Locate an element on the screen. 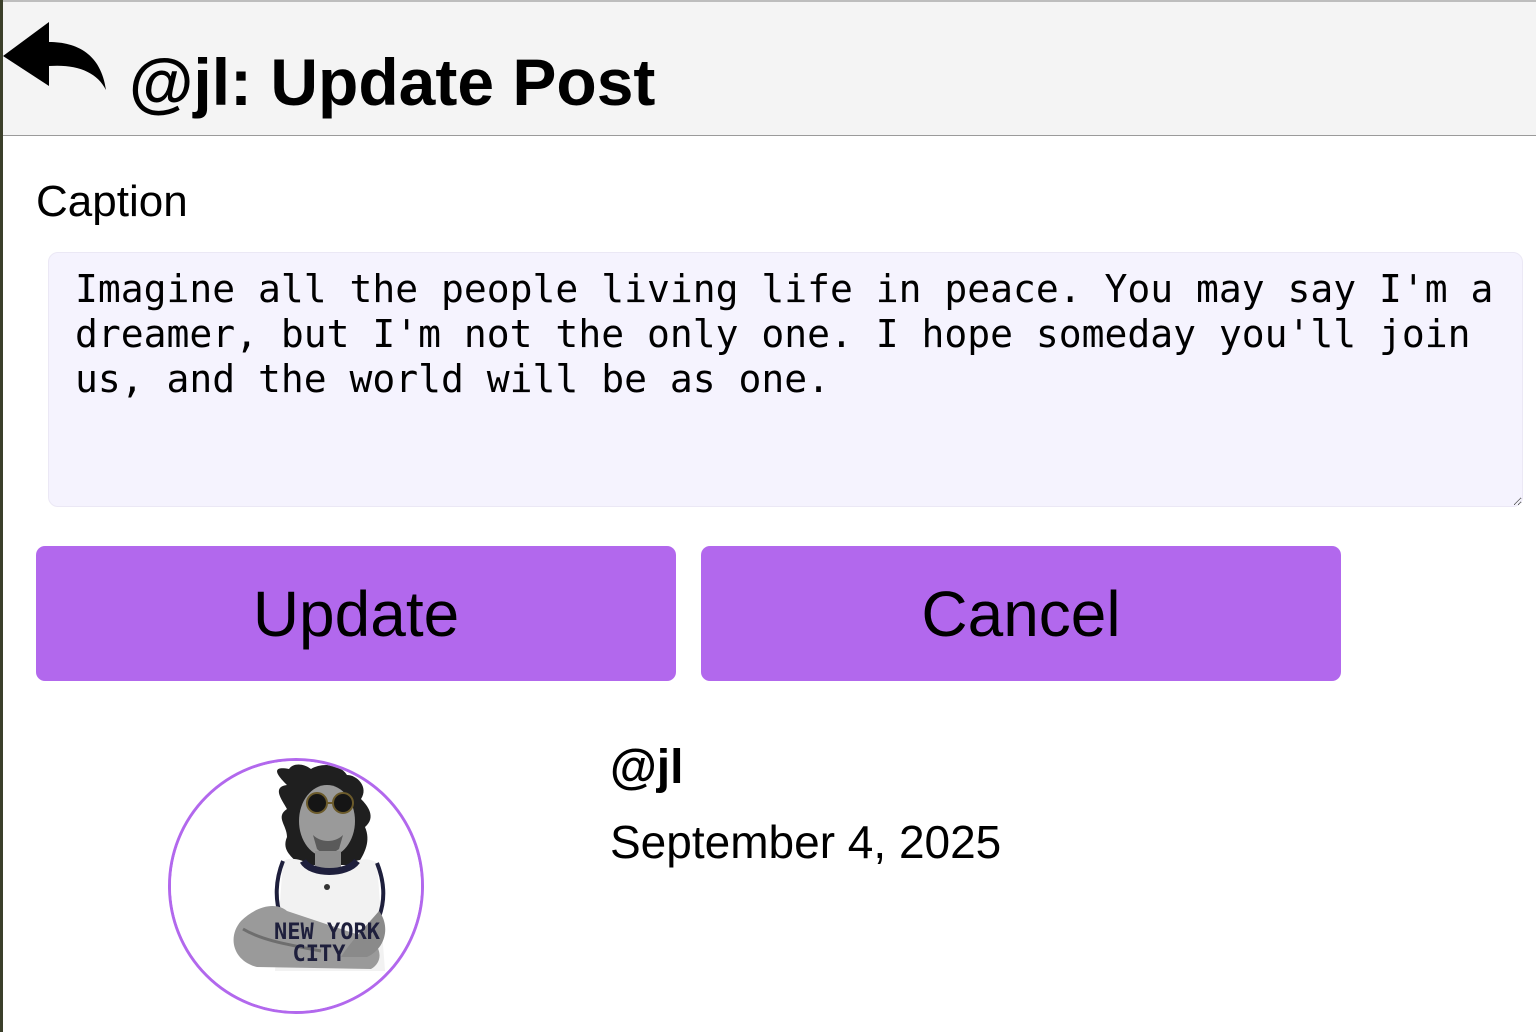  update-button: Update is located at coordinates (356, 613).